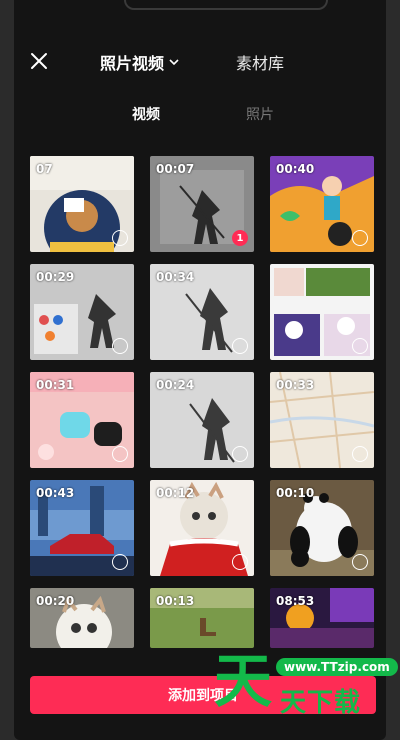 This screenshot has height=740, width=400. What do you see at coordinates (82, 618) in the screenshot?
I see `media-item: 00:20` at bounding box center [82, 618].